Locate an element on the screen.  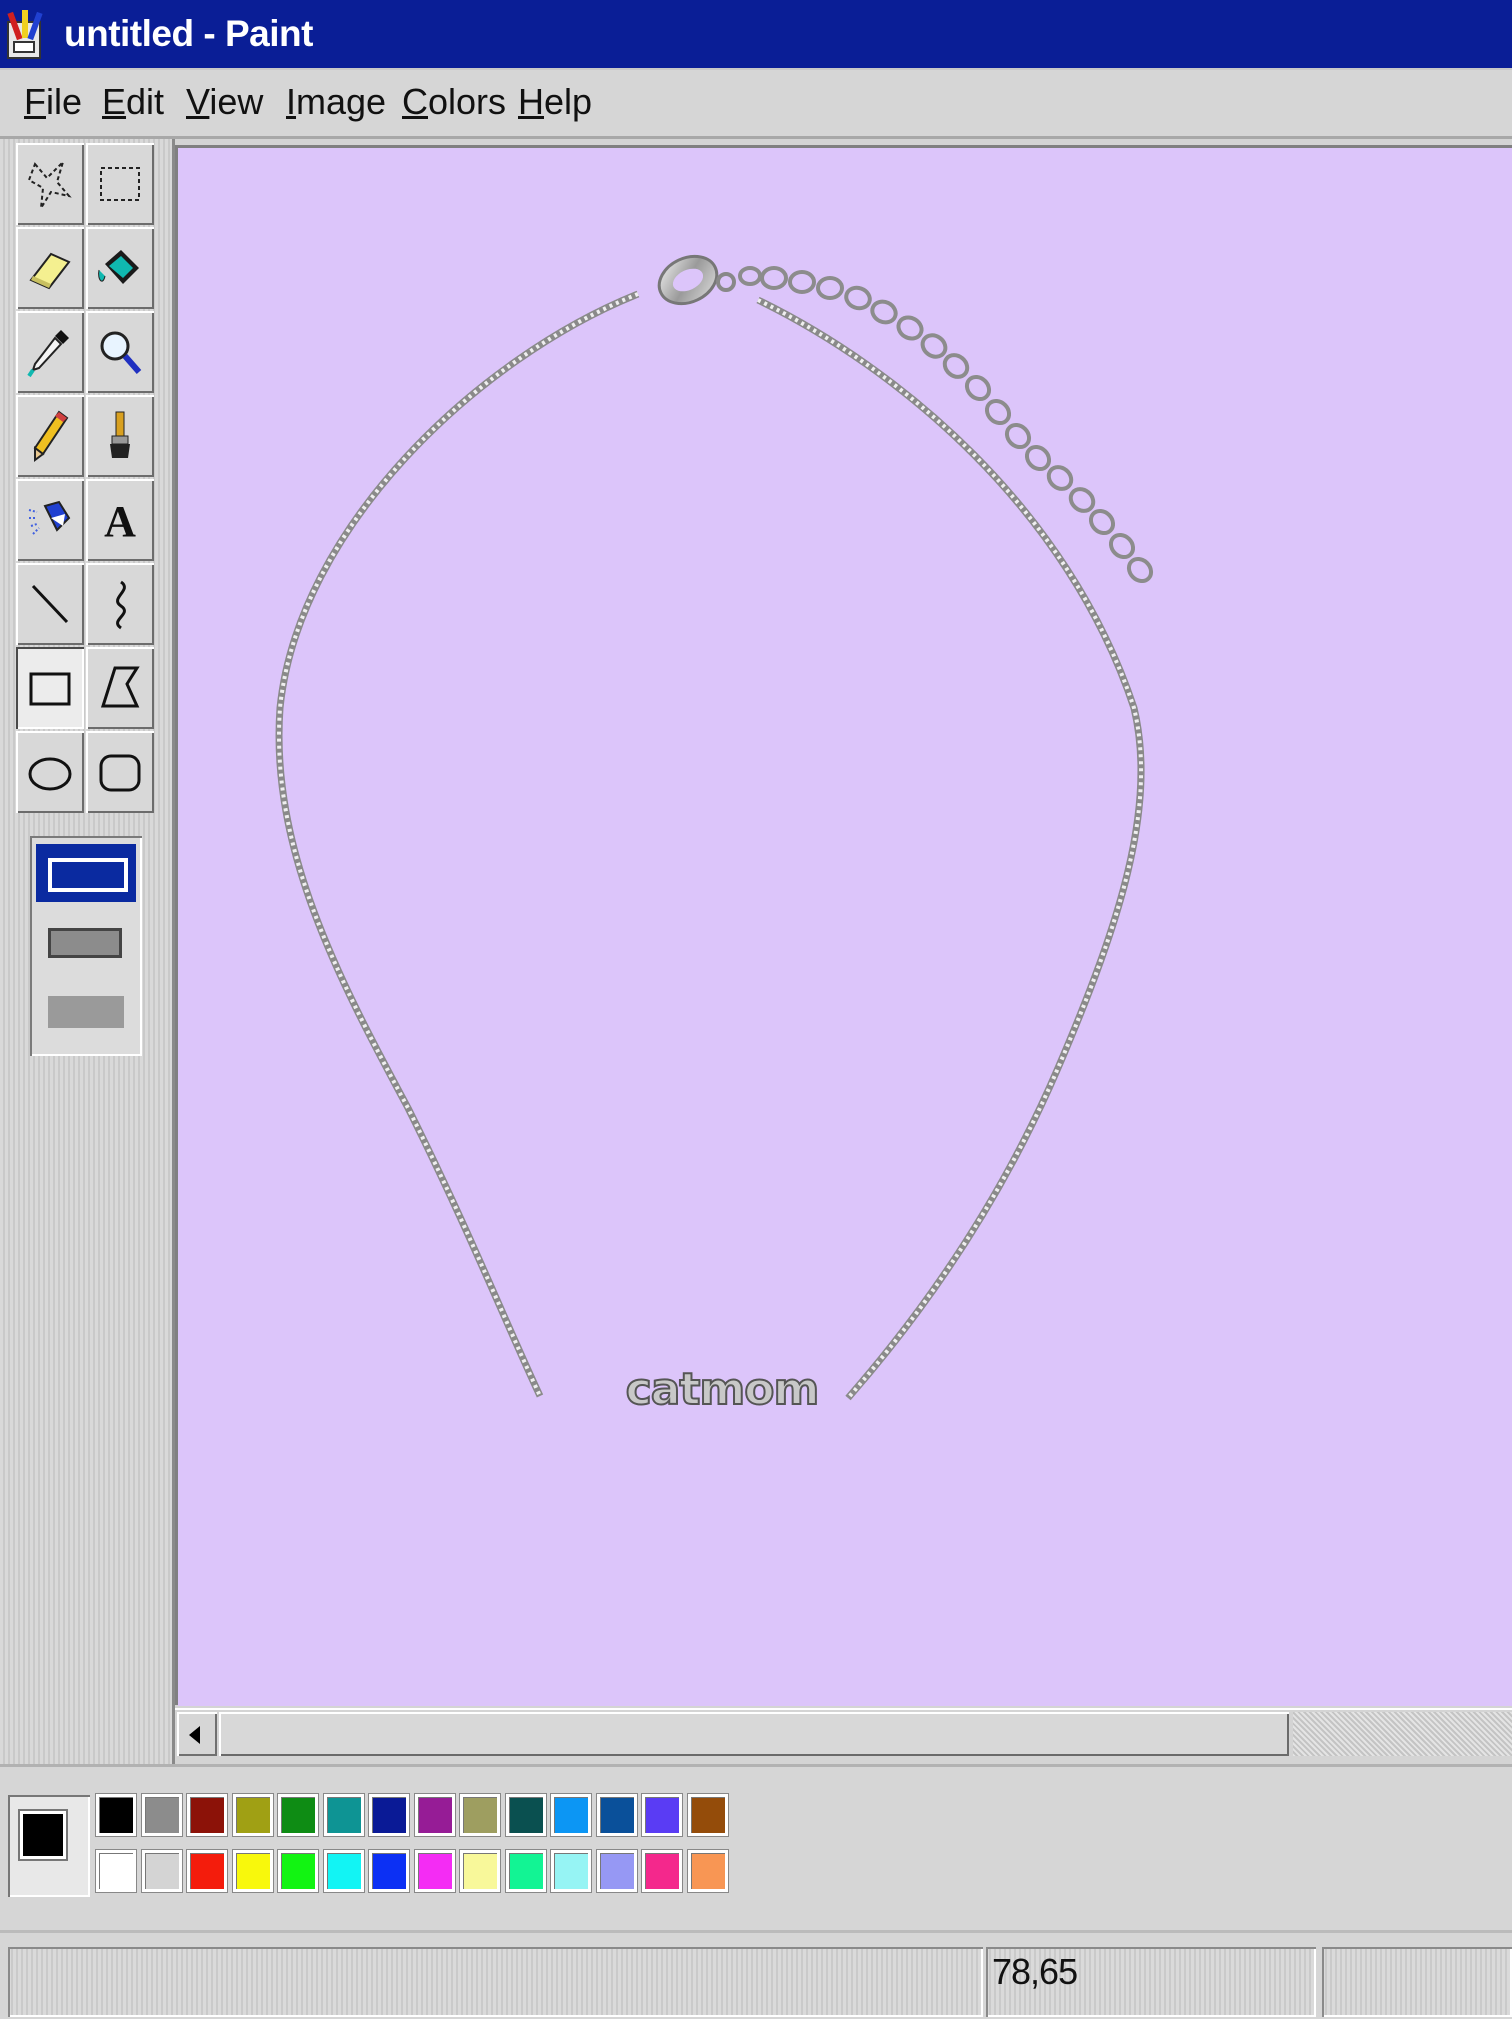
fill-style-fill-only is located at coordinates (86, 1012).